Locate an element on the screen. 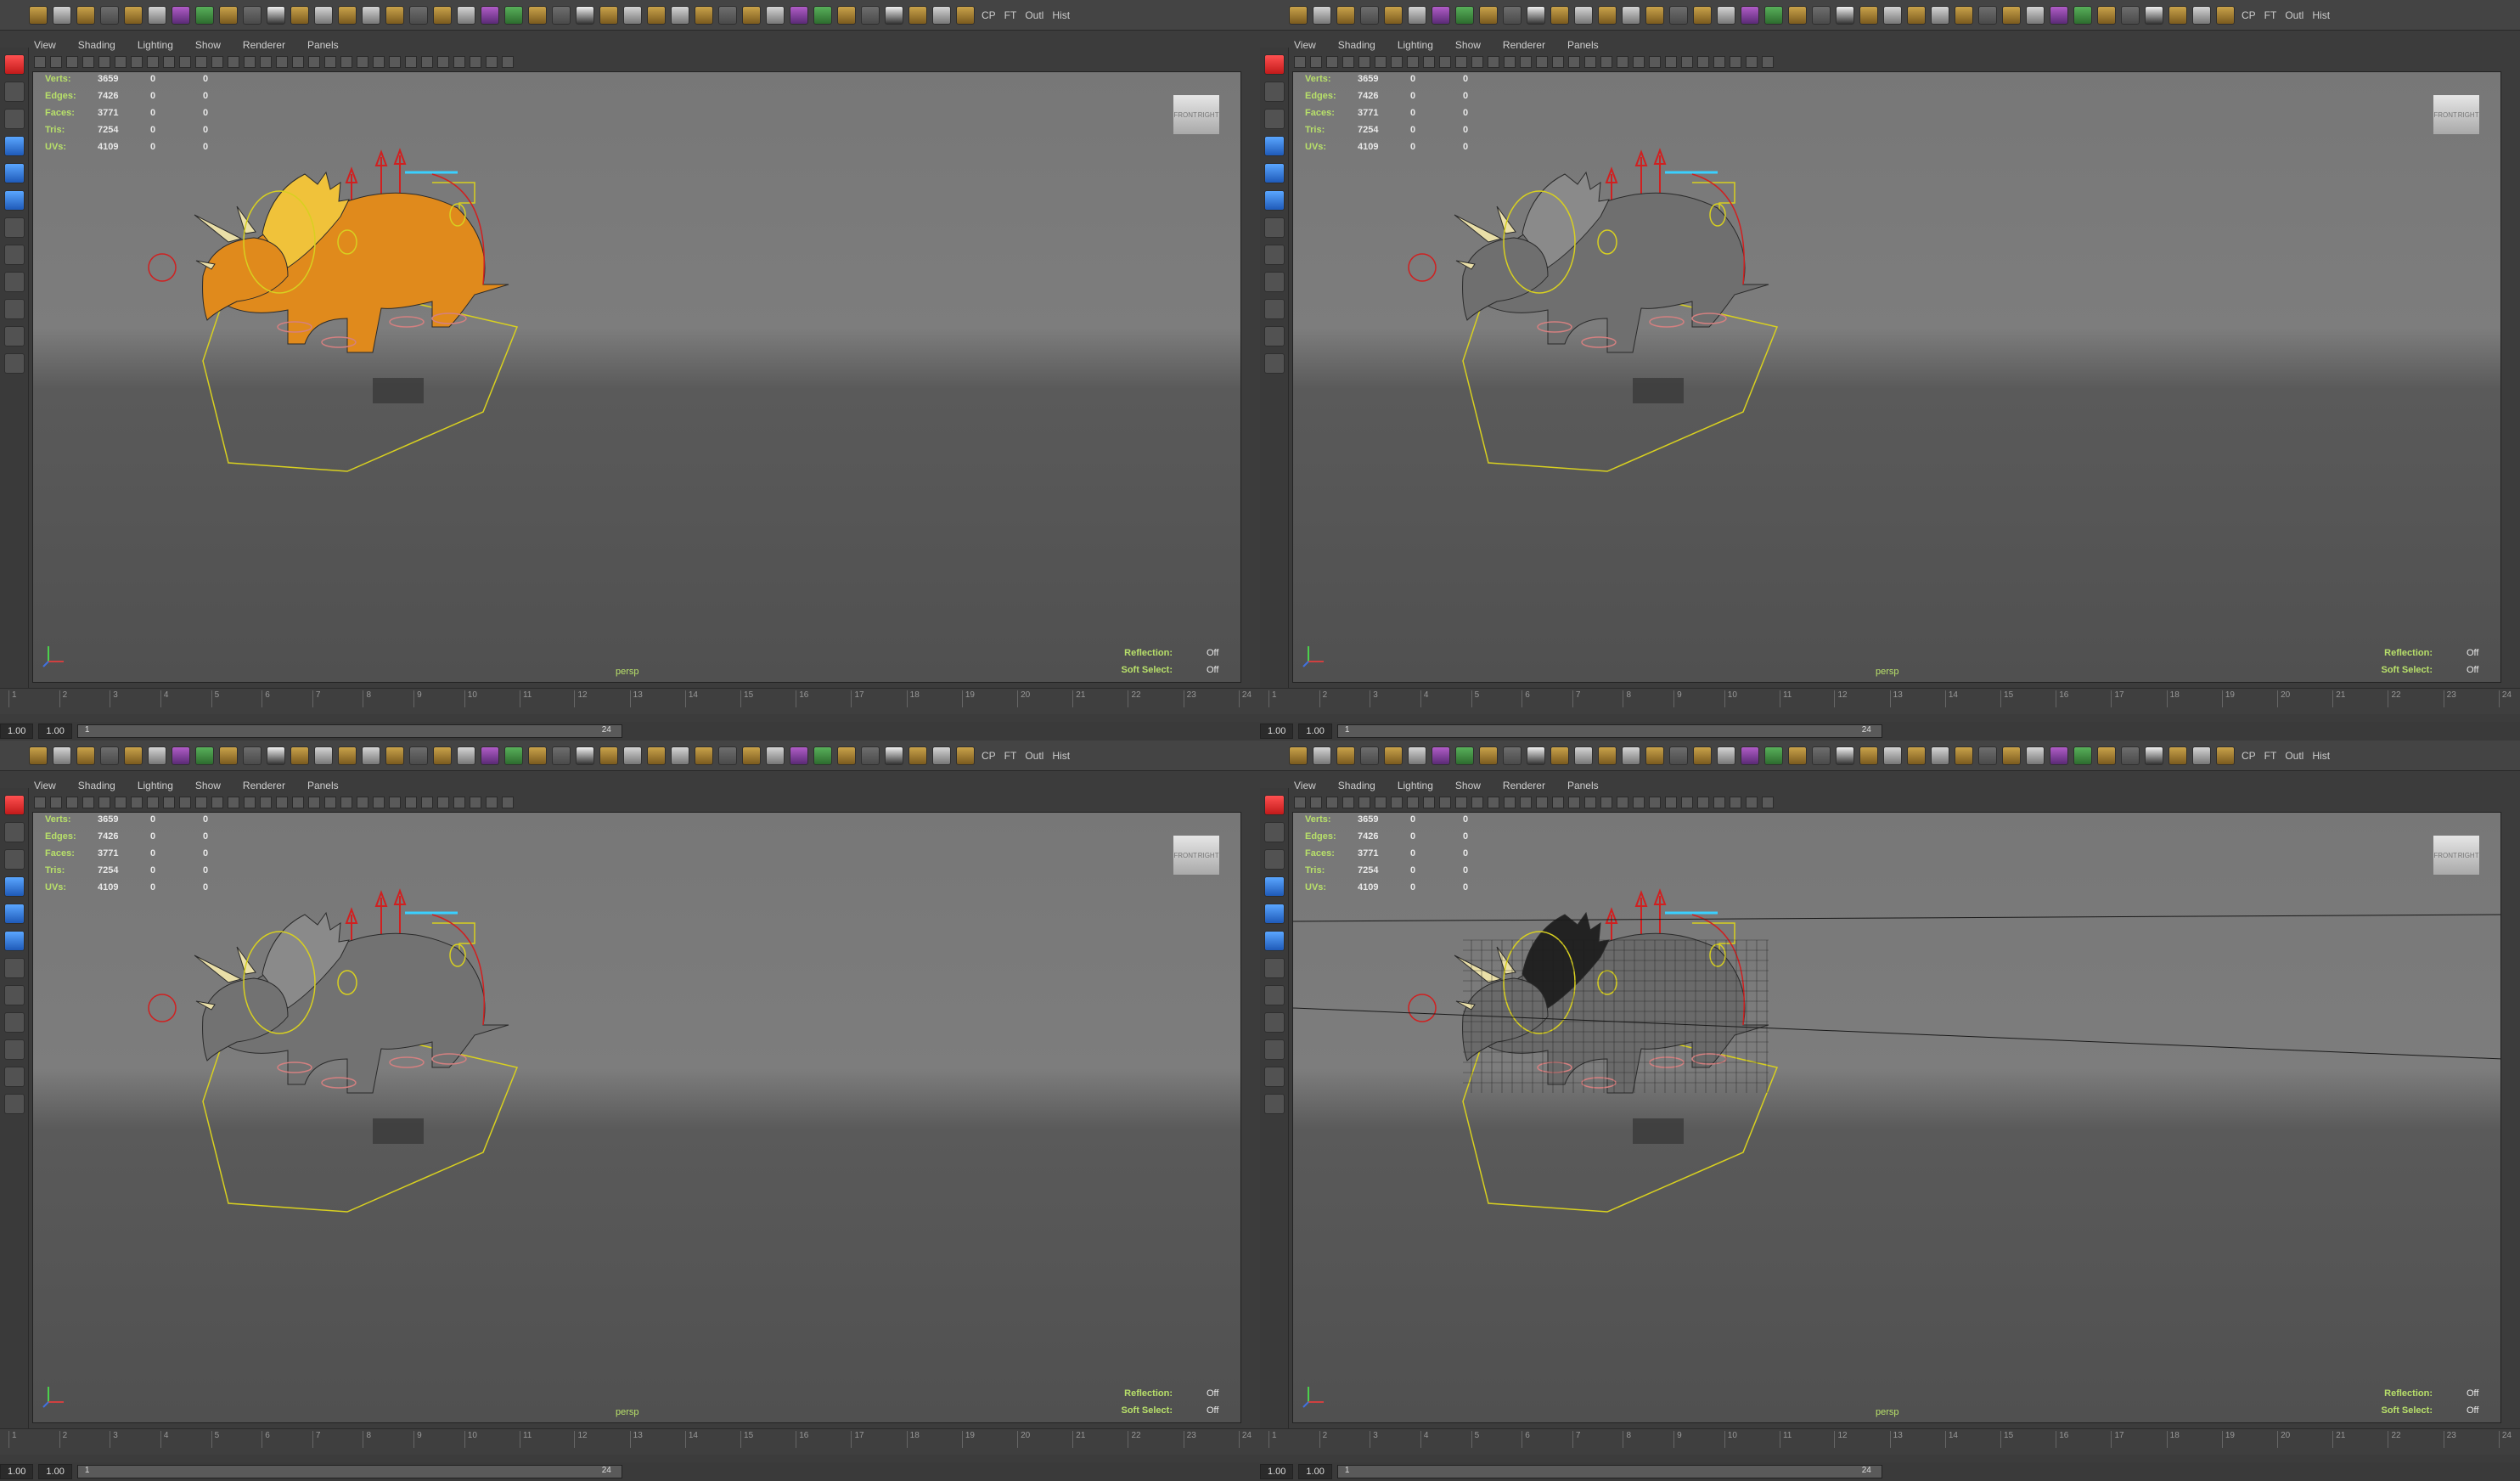 This screenshot has width=2520, height=1481. panel-menu-renderer: Renderer is located at coordinates (264, 45).